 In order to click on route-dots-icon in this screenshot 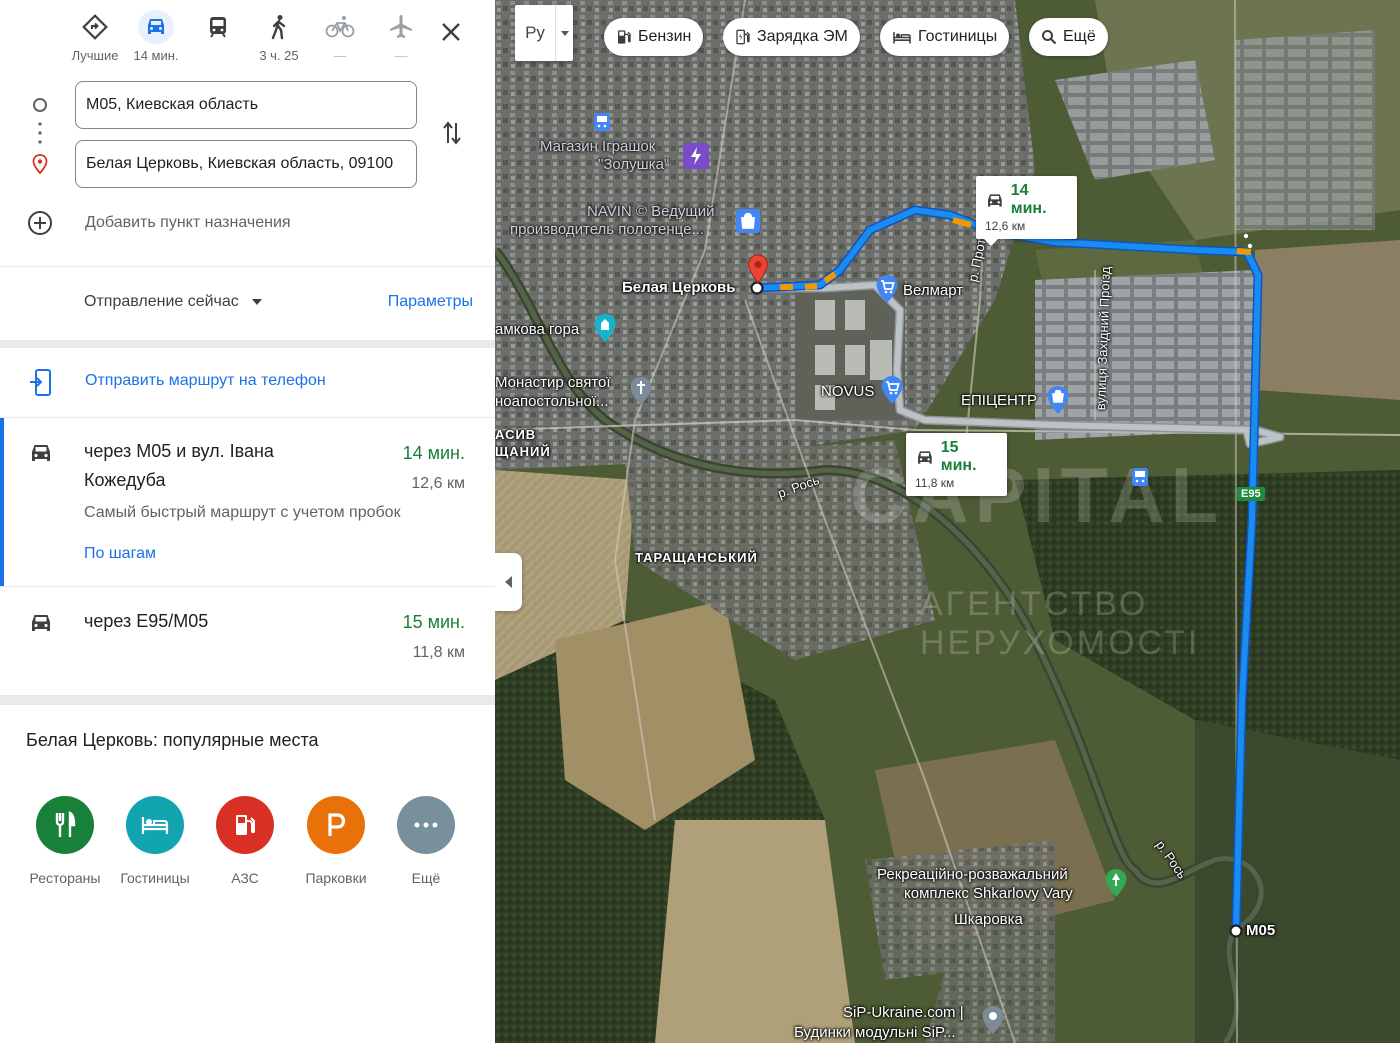, I will do `click(40, 137)`.